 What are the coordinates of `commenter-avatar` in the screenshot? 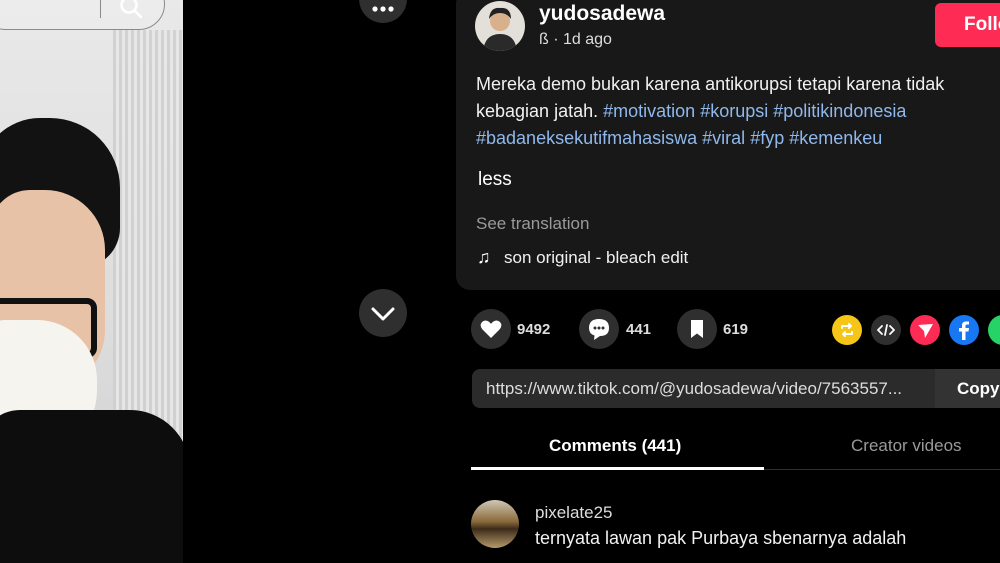 It's located at (495, 524).